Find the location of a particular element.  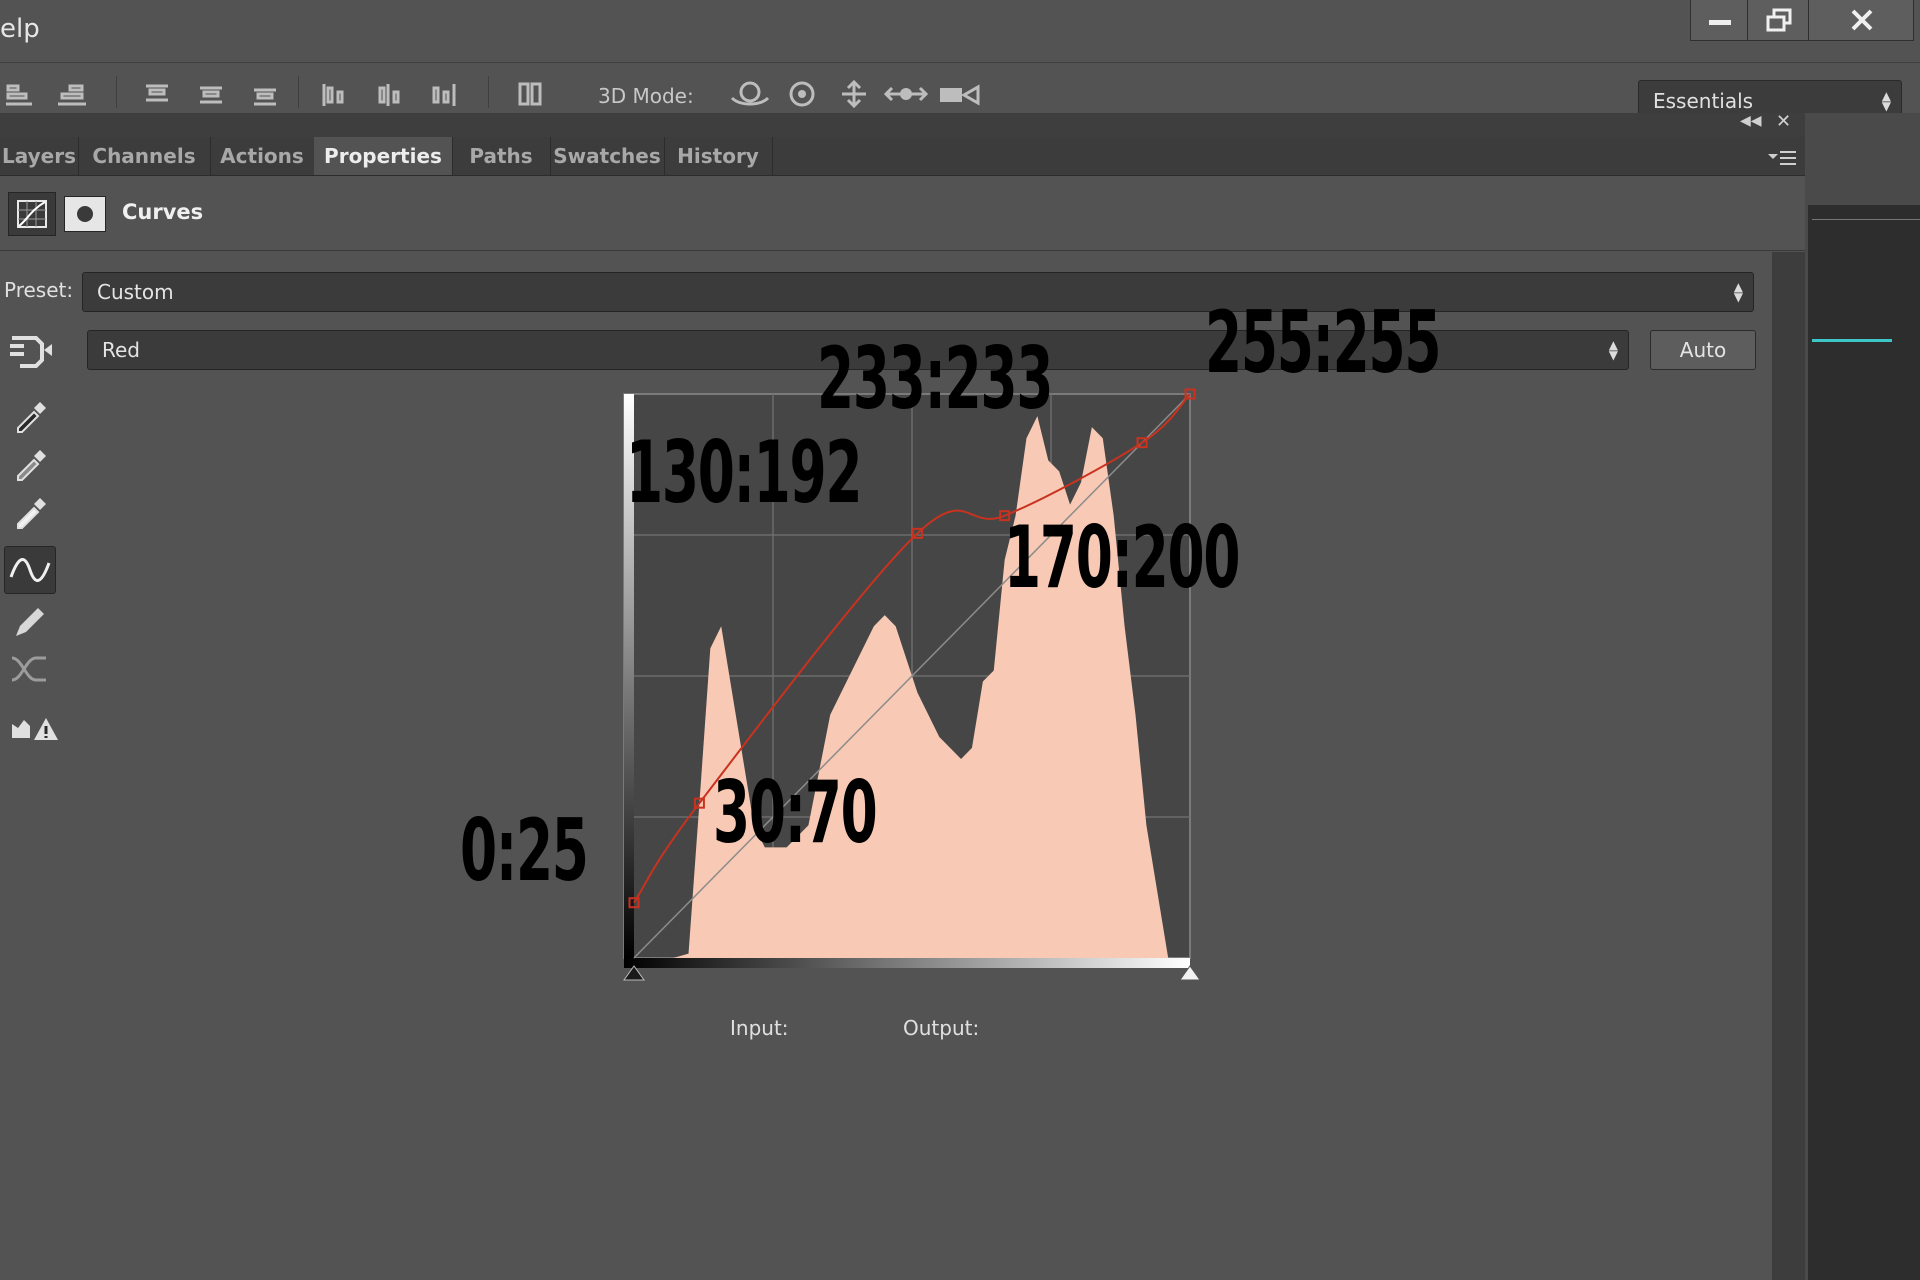

3d-rotate-icon is located at coordinates (750, 94).